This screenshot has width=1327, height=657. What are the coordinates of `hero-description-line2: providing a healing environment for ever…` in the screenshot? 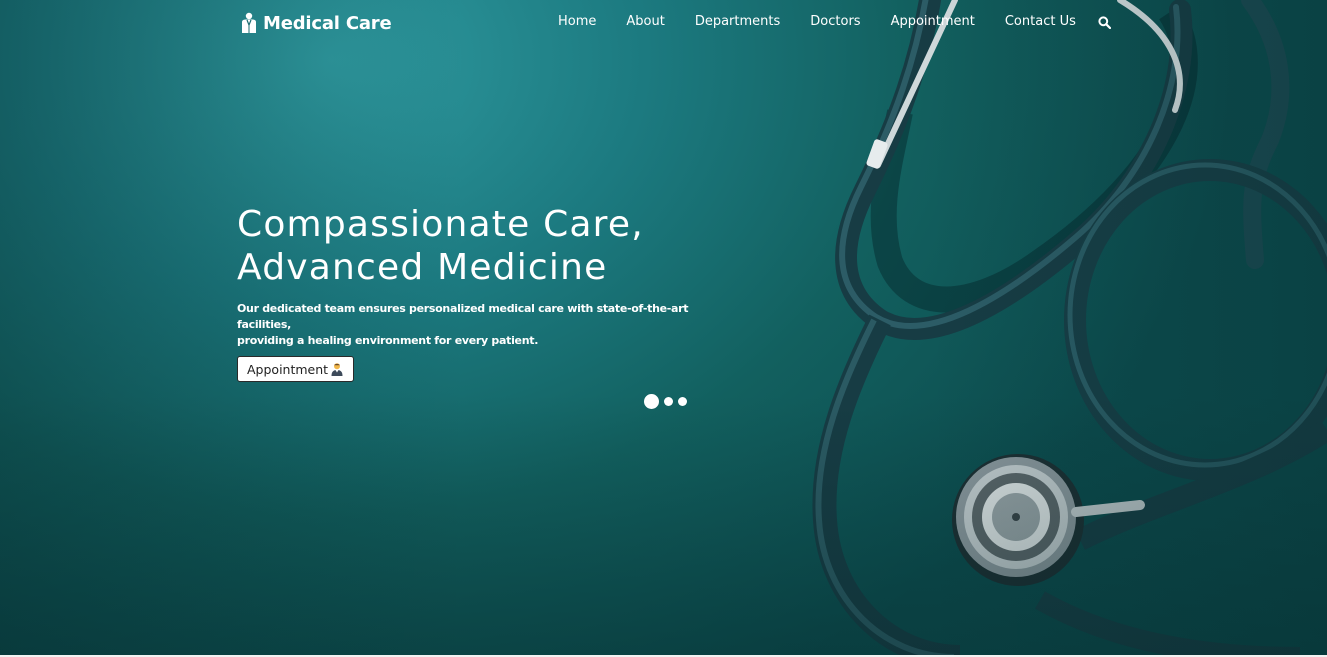 It's located at (388, 340).